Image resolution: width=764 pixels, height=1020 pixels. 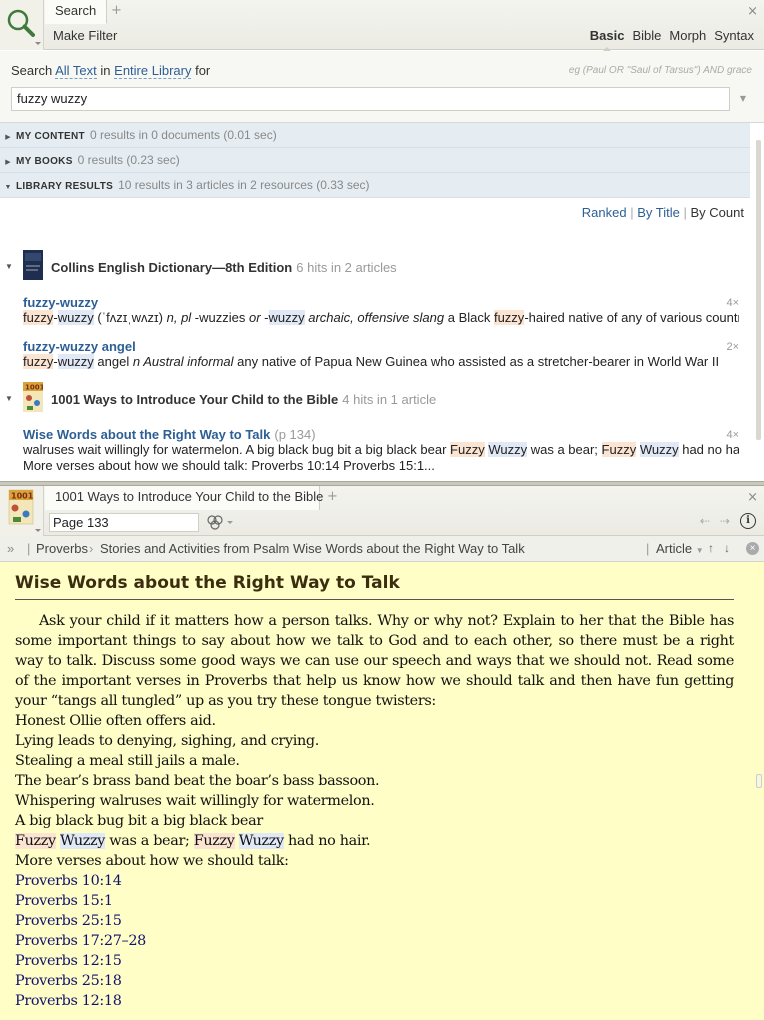 I want to click on book-cover-icon, so click(x=33, y=265).